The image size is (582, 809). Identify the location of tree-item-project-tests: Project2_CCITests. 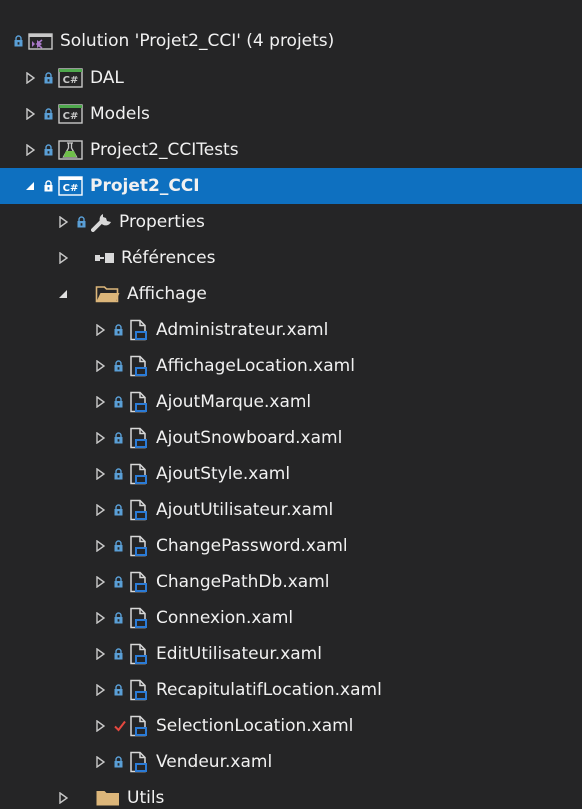
(291, 150).